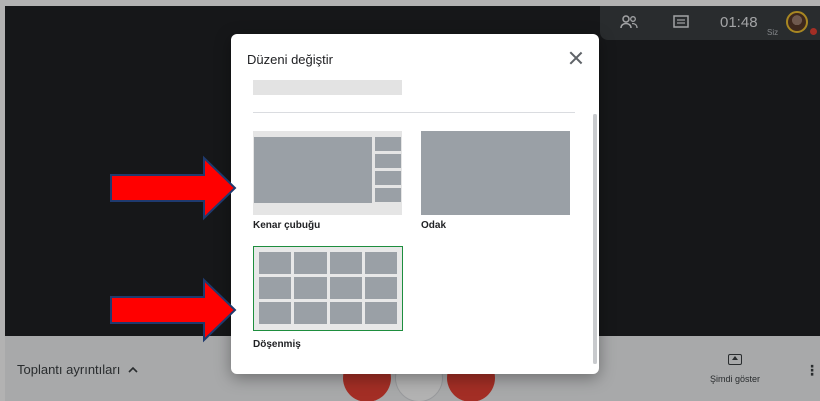 This screenshot has height=401, width=820. I want to click on layout-option-sidebar: Kenar çubuğu, so click(328, 183).